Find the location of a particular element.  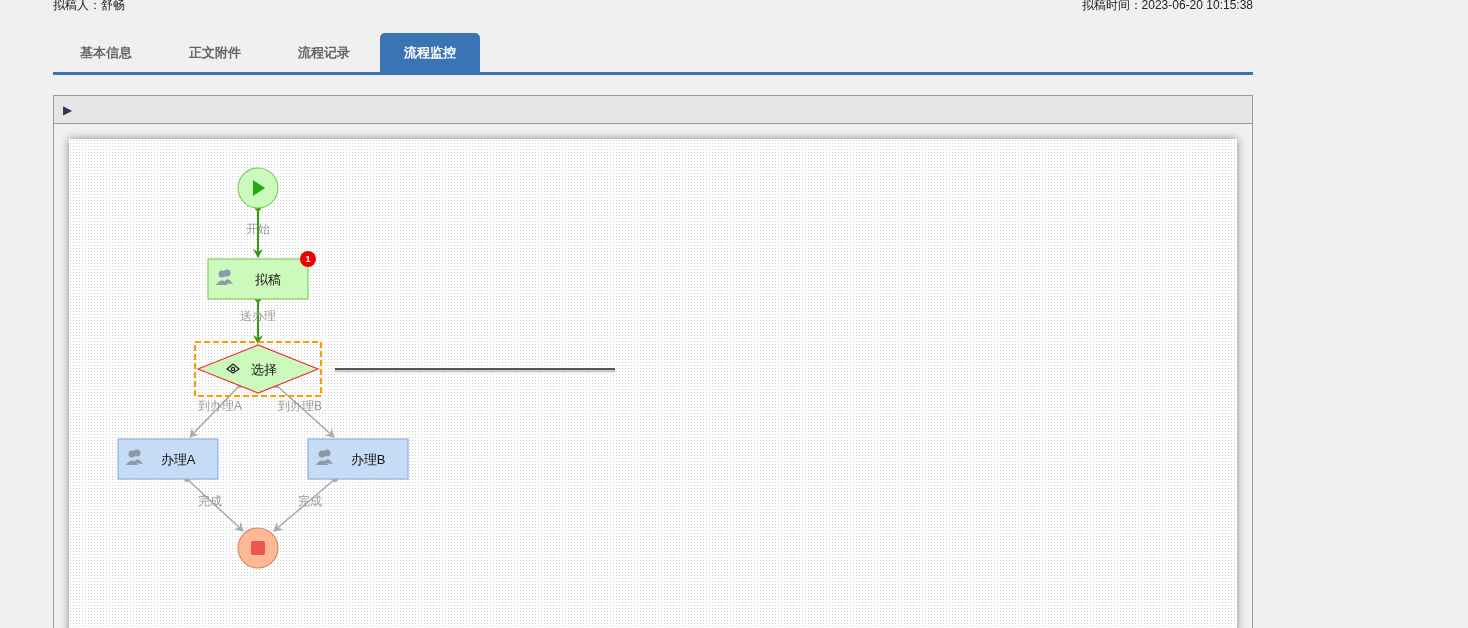

badge-count: 1 is located at coordinates (308, 259).